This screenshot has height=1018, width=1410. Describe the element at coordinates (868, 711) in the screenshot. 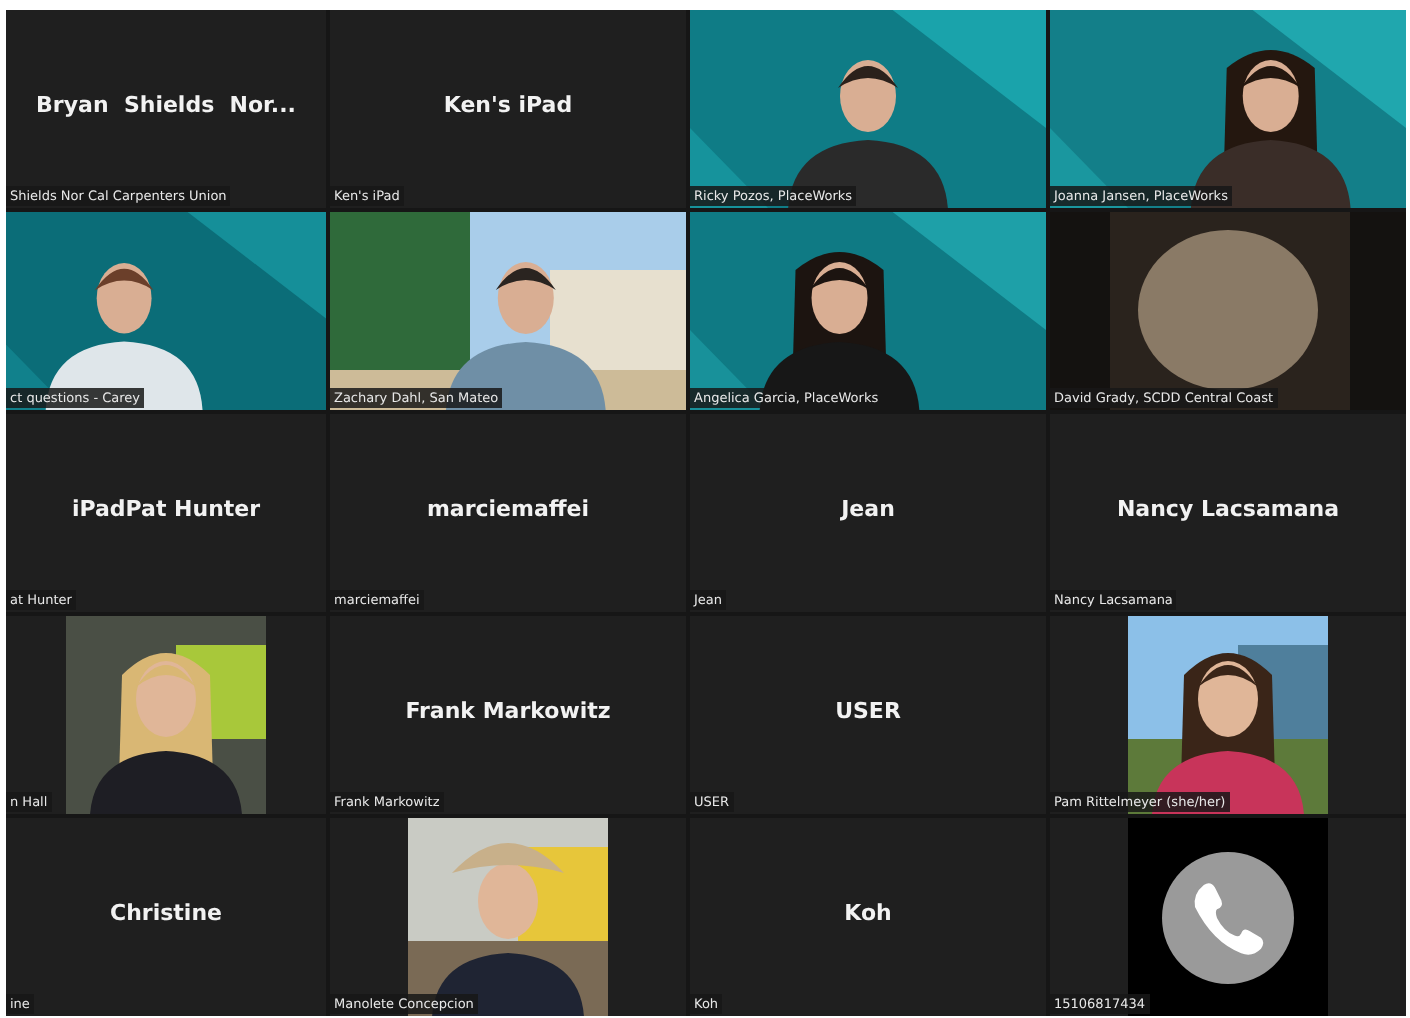

I see `participant-name: USER` at that location.